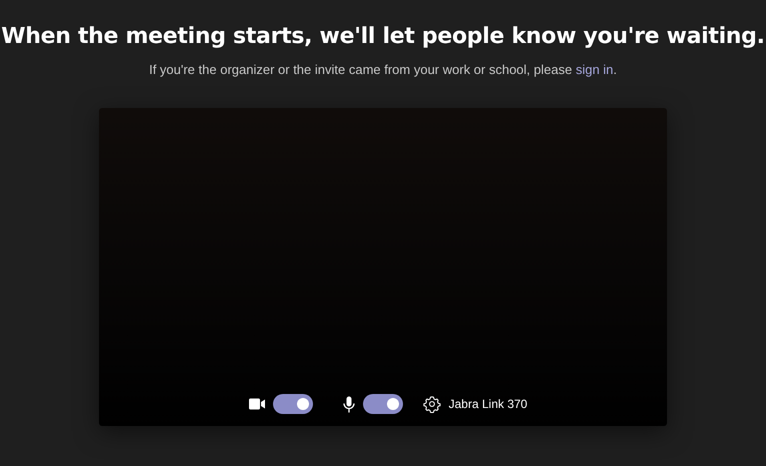 This screenshot has width=766, height=466. Describe the element at coordinates (292, 404) in the screenshot. I see `camera-toggle` at that location.